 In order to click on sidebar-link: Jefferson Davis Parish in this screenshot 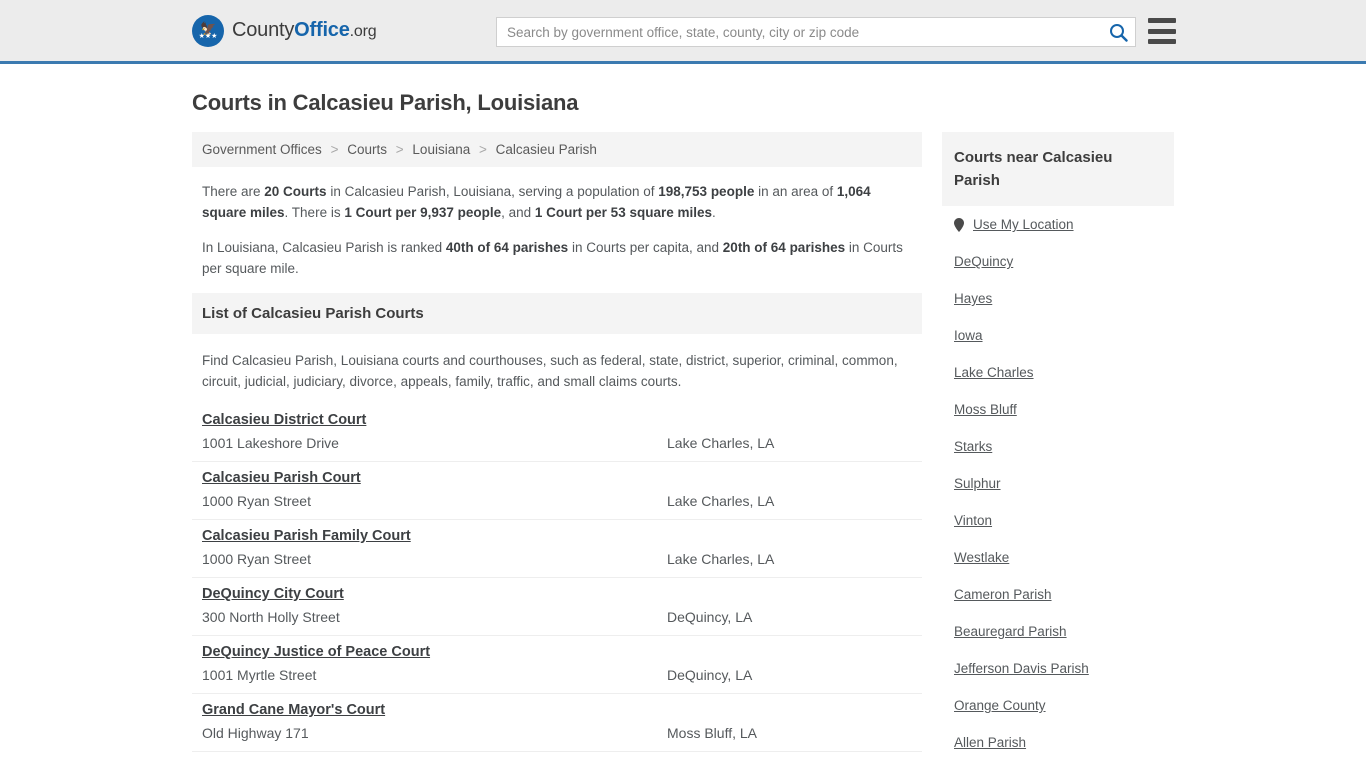, I will do `click(1021, 668)`.